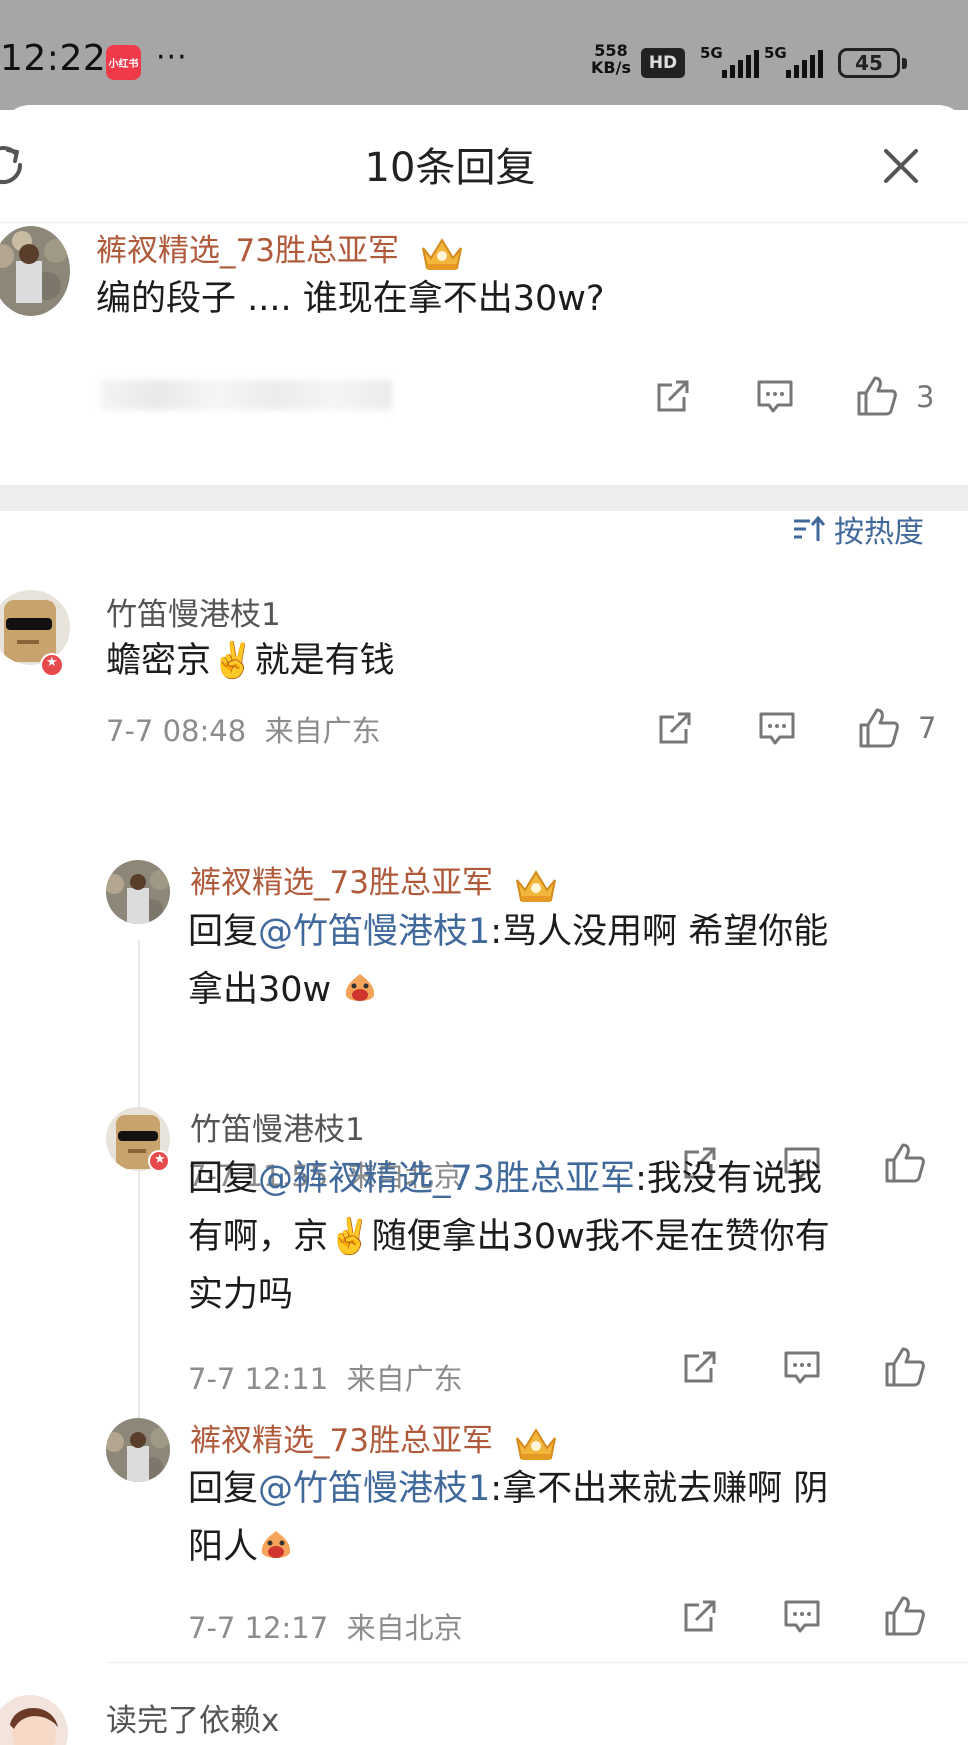  Describe the element at coordinates (925, 397) in the screenshot. I see `like-count: 3` at that location.